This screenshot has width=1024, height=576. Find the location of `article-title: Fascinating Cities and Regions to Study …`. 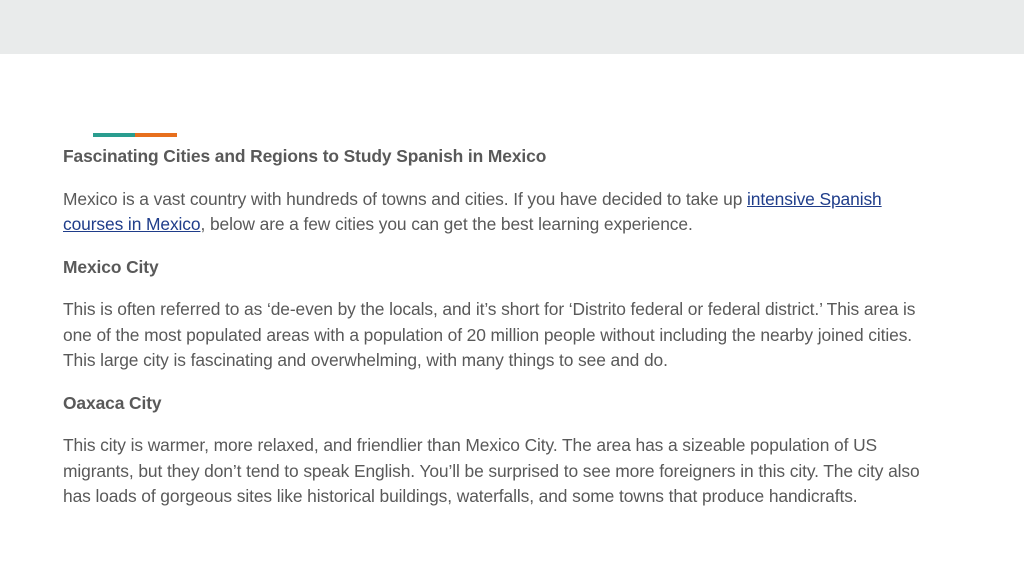

article-title: Fascinating Cities and Regions to Study … is located at coordinates (305, 156).